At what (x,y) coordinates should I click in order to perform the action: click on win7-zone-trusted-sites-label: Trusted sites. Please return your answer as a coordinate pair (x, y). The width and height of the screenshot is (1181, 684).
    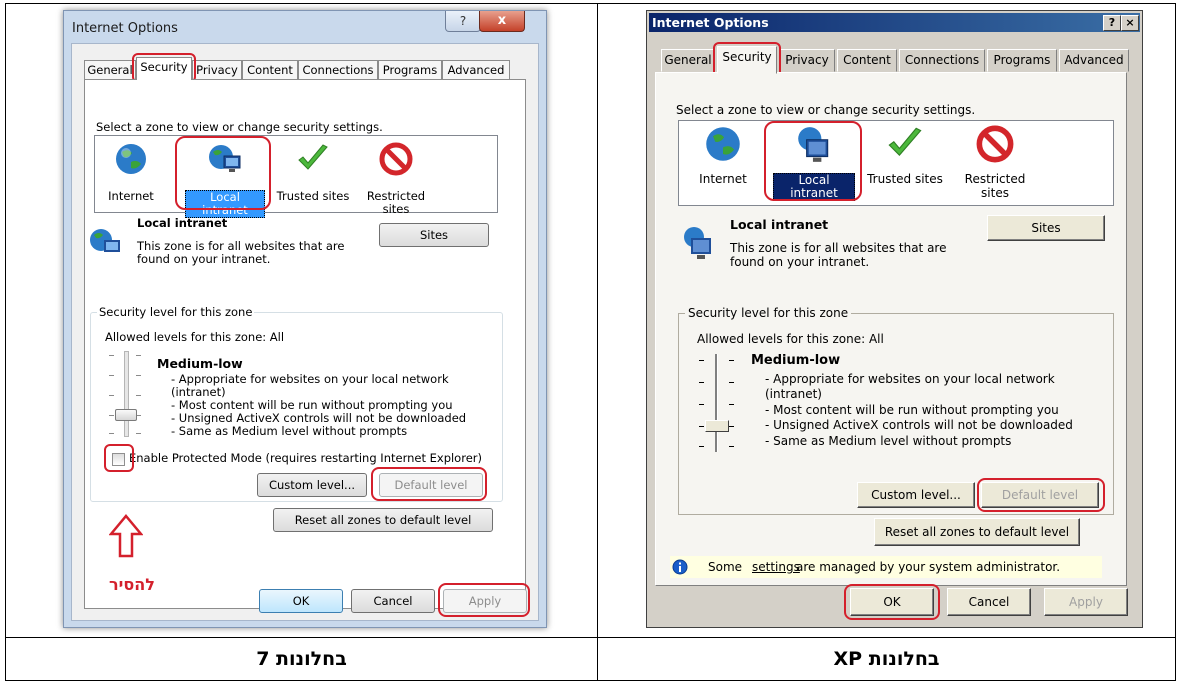
    Looking at the image, I should click on (313, 196).